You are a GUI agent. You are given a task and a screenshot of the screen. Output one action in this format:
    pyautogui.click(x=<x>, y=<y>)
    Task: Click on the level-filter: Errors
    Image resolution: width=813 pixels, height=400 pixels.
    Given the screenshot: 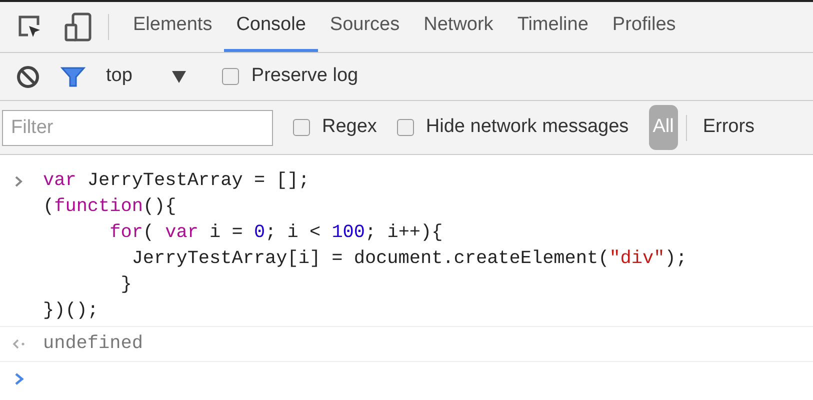 What is the action you would take?
    pyautogui.click(x=728, y=127)
    